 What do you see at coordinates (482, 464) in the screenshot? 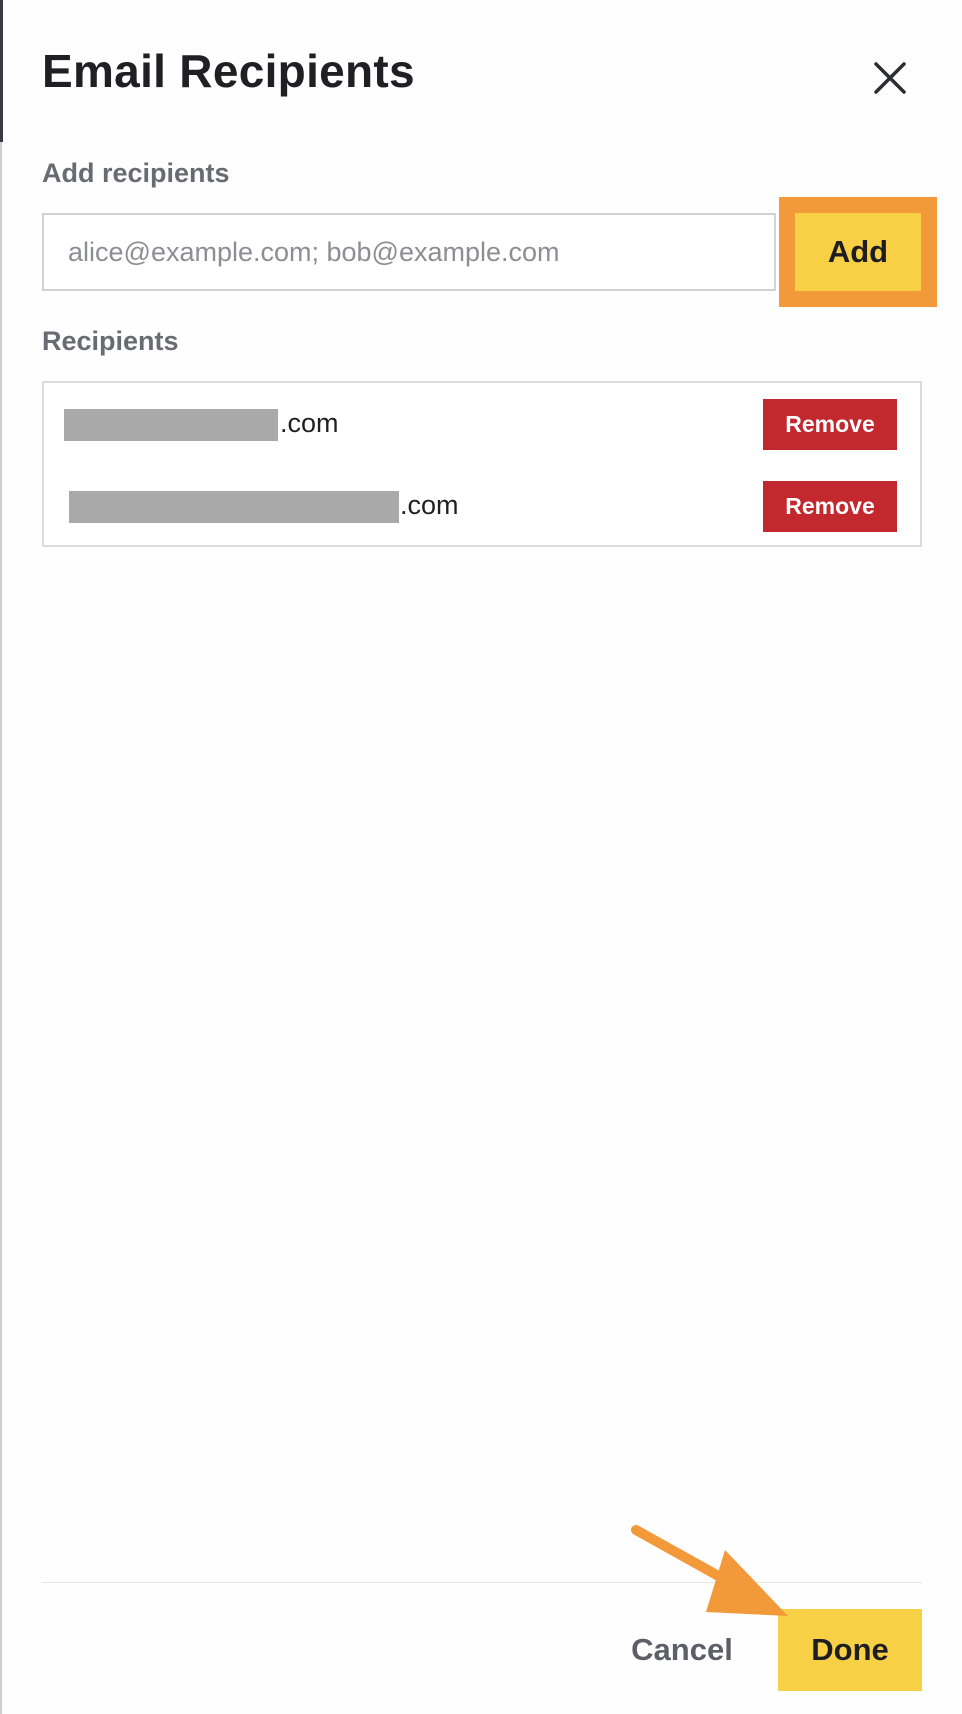
I see `recipients-list: .com Remove .com Remove` at bounding box center [482, 464].